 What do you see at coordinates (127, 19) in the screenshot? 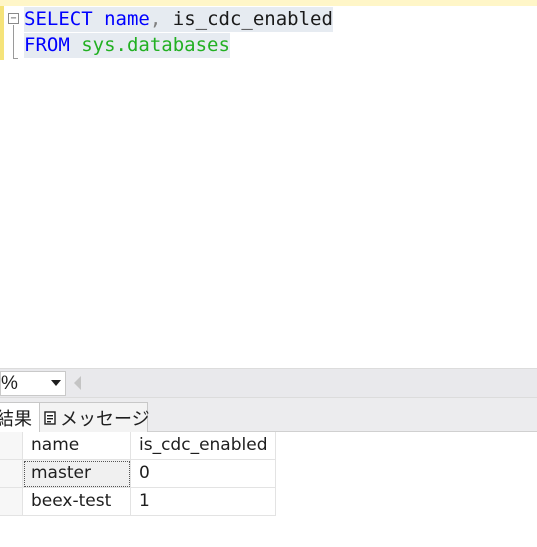
I see `sql-keyword-name: name` at bounding box center [127, 19].